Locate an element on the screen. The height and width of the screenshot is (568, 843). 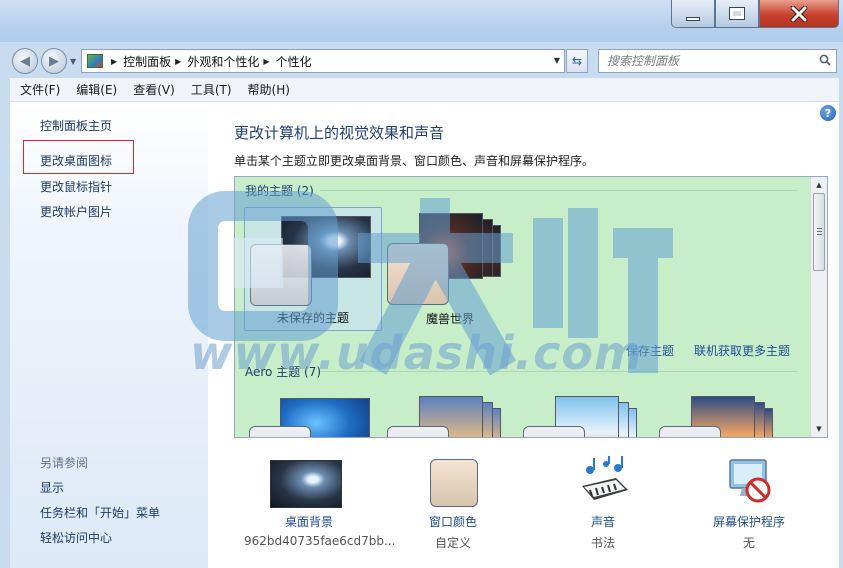
back-button: ◀ is located at coordinates (25, 61).